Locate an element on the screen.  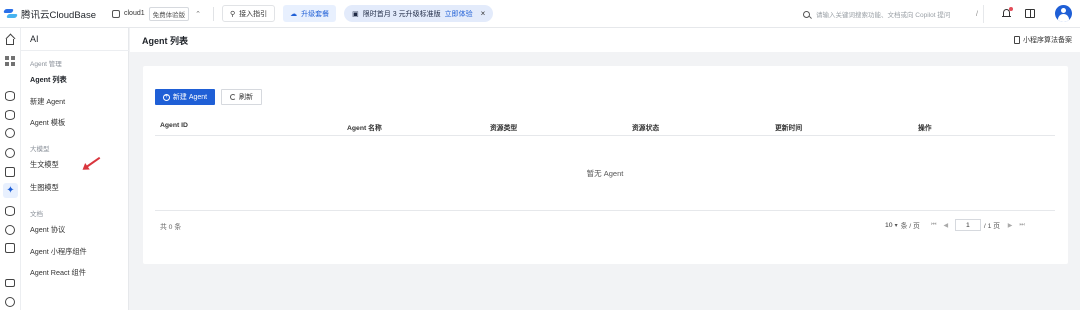
environment-selector: cloud1 免费体验版 ⌃ is located at coordinates (156, 14).